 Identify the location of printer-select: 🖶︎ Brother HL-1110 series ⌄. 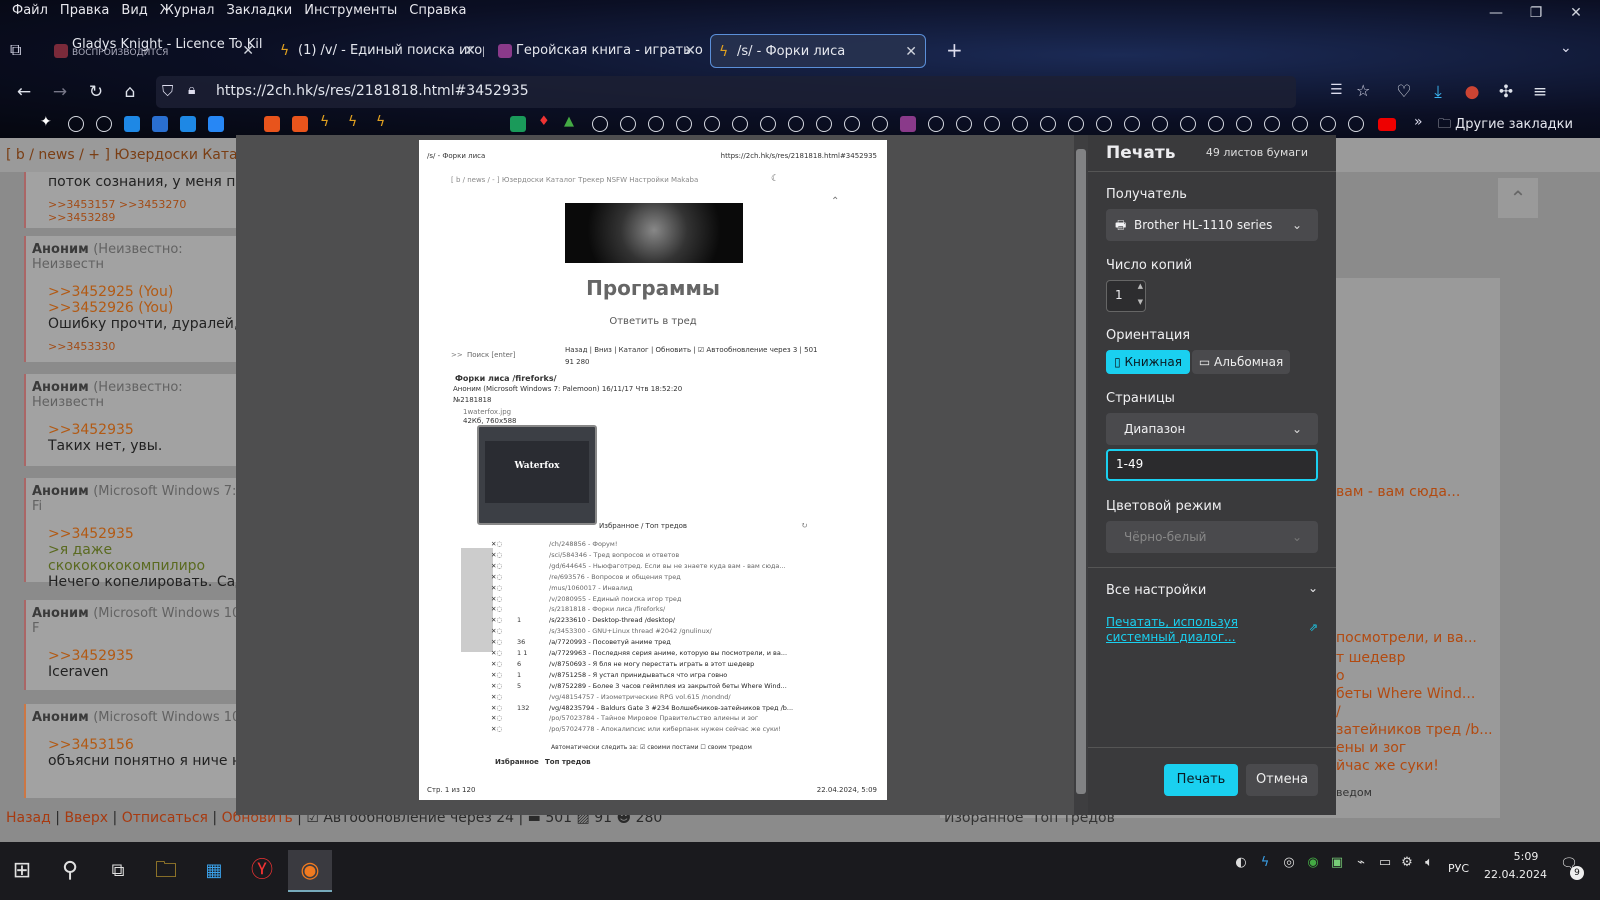
(1212, 225).